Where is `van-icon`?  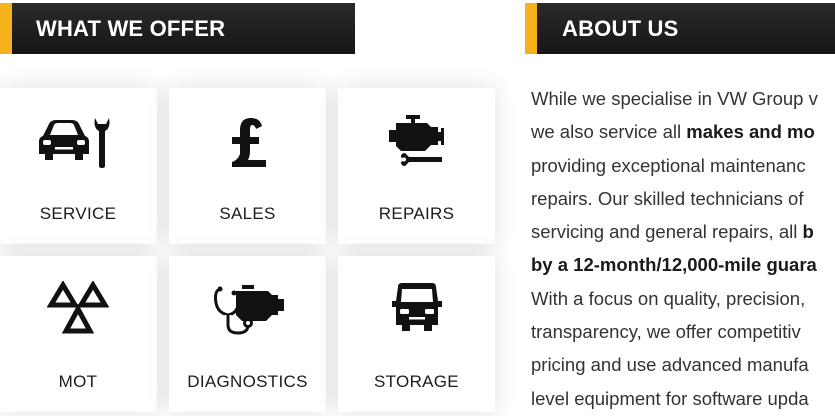
van-icon is located at coordinates (416, 309).